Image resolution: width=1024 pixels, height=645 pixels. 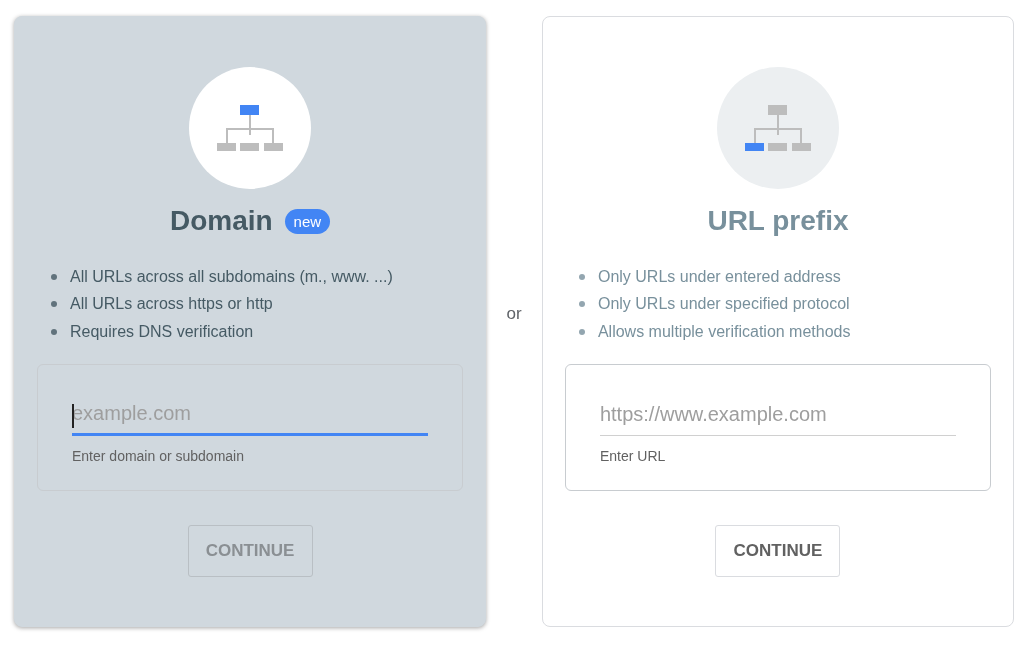 What do you see at coordinates (719, 276) in the screenshot?
I see `feature-text: Only URLs under entered address` at bounding box center [719, 276].